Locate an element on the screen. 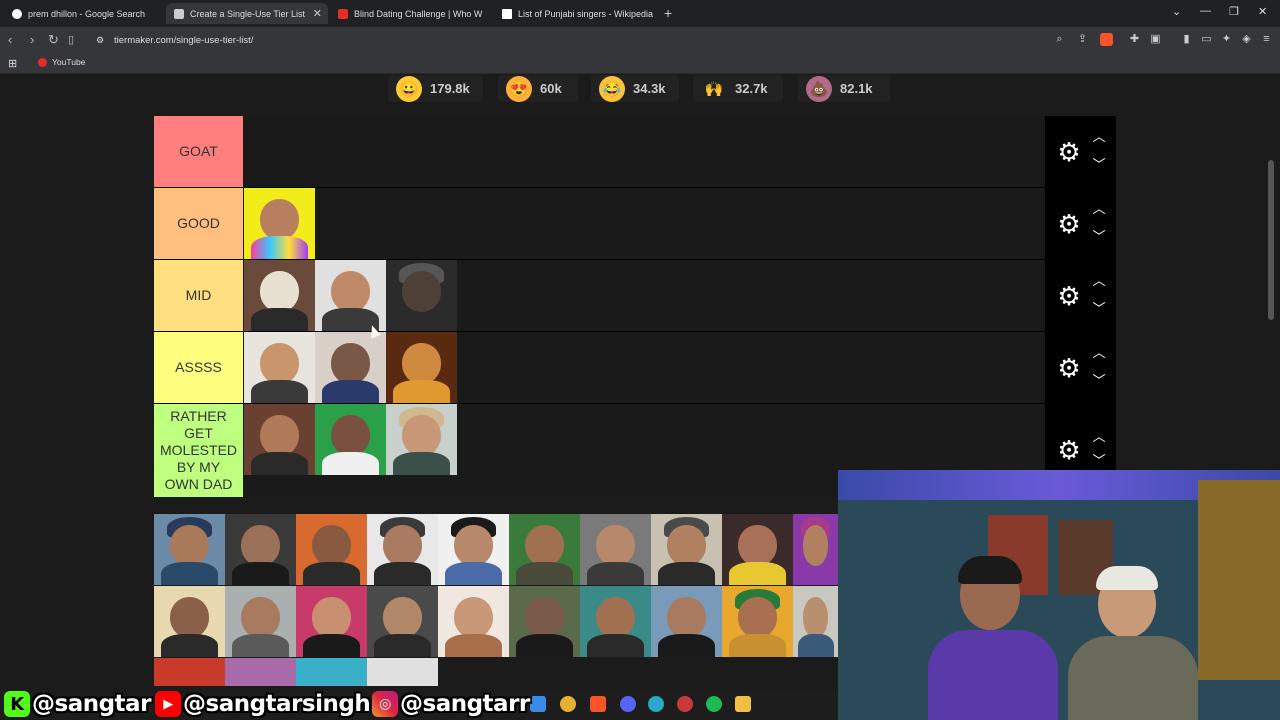  site-info-icon: ⚙ is located at coordinates (100, 40).